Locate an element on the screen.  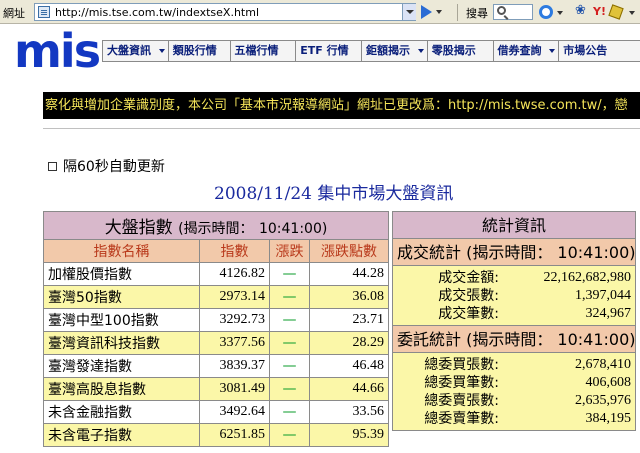
stat-value: 2,678,410 is located at coordinates (603, 364).